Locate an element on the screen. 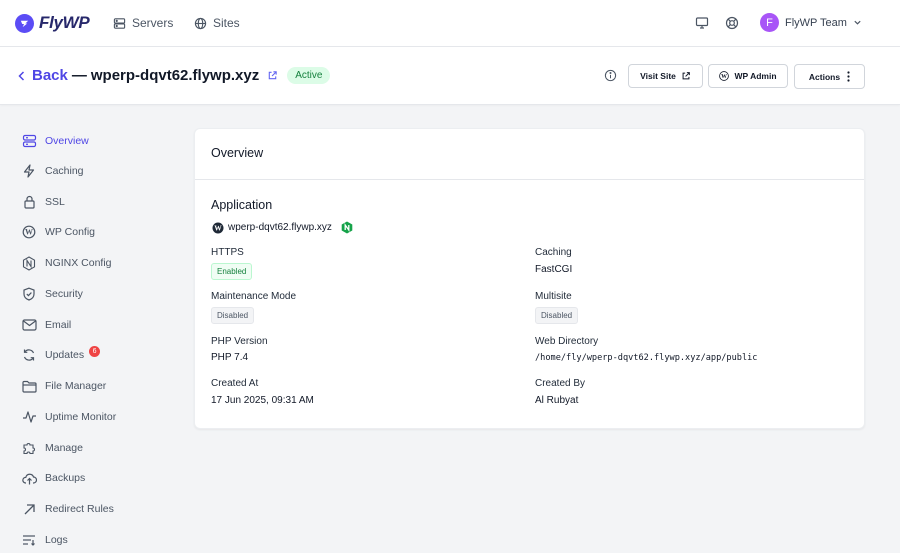 The width and height of the screenshot is (900, 553). pulse-icon is located at coordinates (29, 417).